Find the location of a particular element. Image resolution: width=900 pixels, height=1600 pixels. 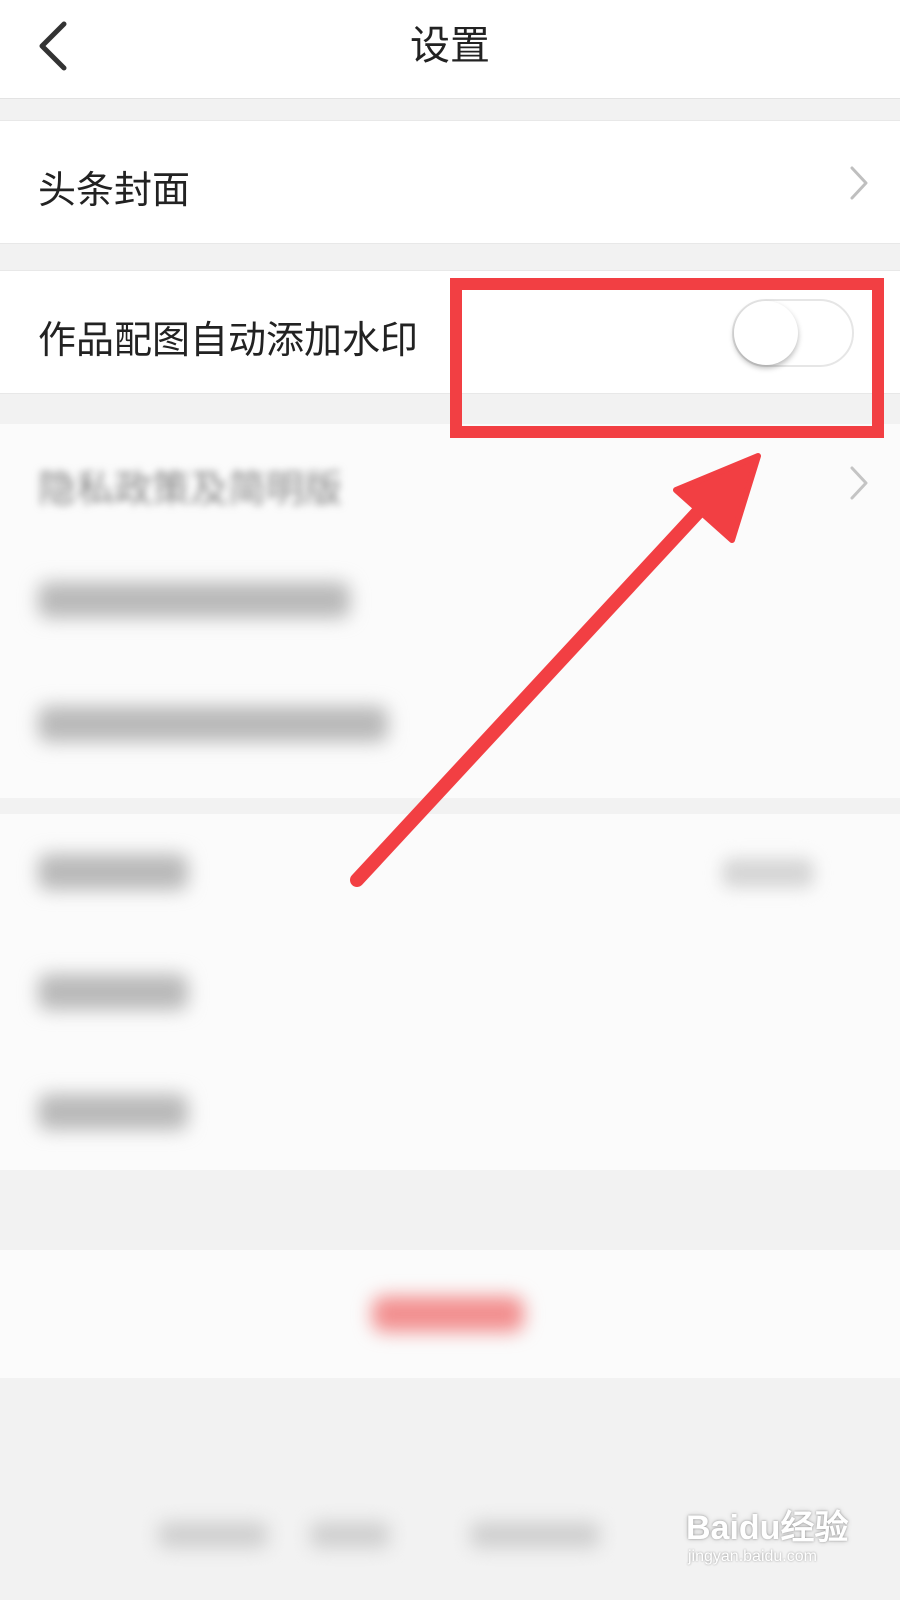

settings-row-cover-label: 头条封面 is located at coordinates (114, 190).